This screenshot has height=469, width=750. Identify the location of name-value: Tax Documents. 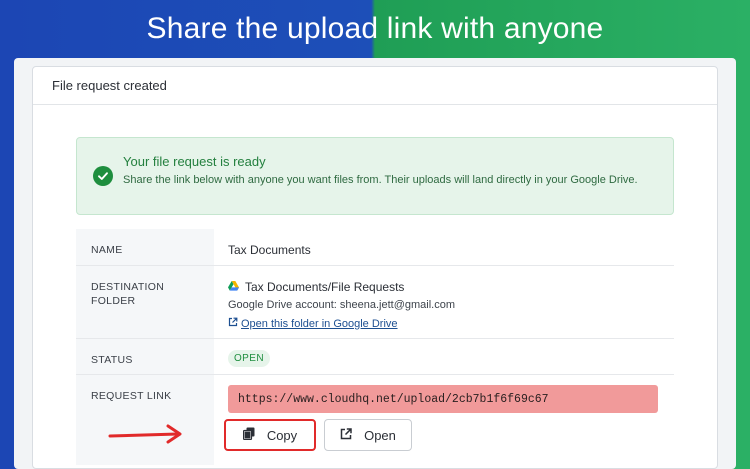
(269, 250).